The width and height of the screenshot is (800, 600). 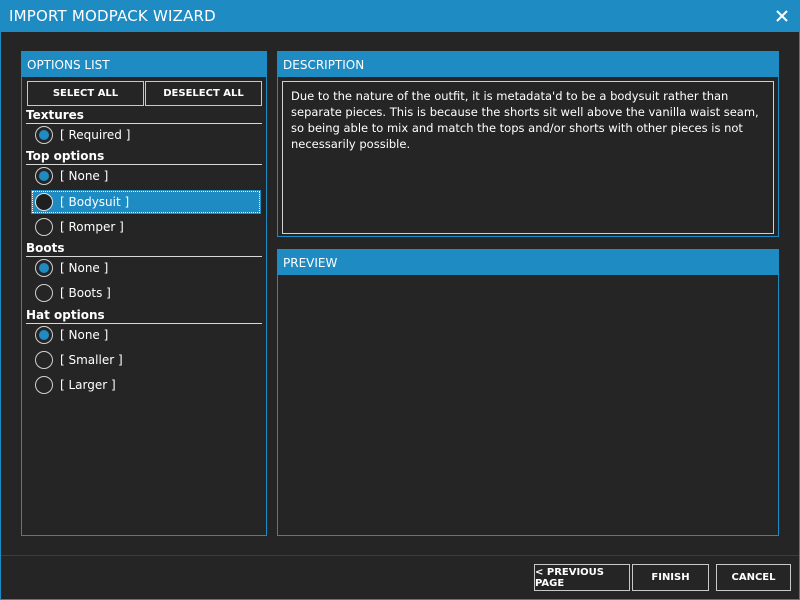 I want to click on preview-header: PREVIEW, so click(x=528, y=262).